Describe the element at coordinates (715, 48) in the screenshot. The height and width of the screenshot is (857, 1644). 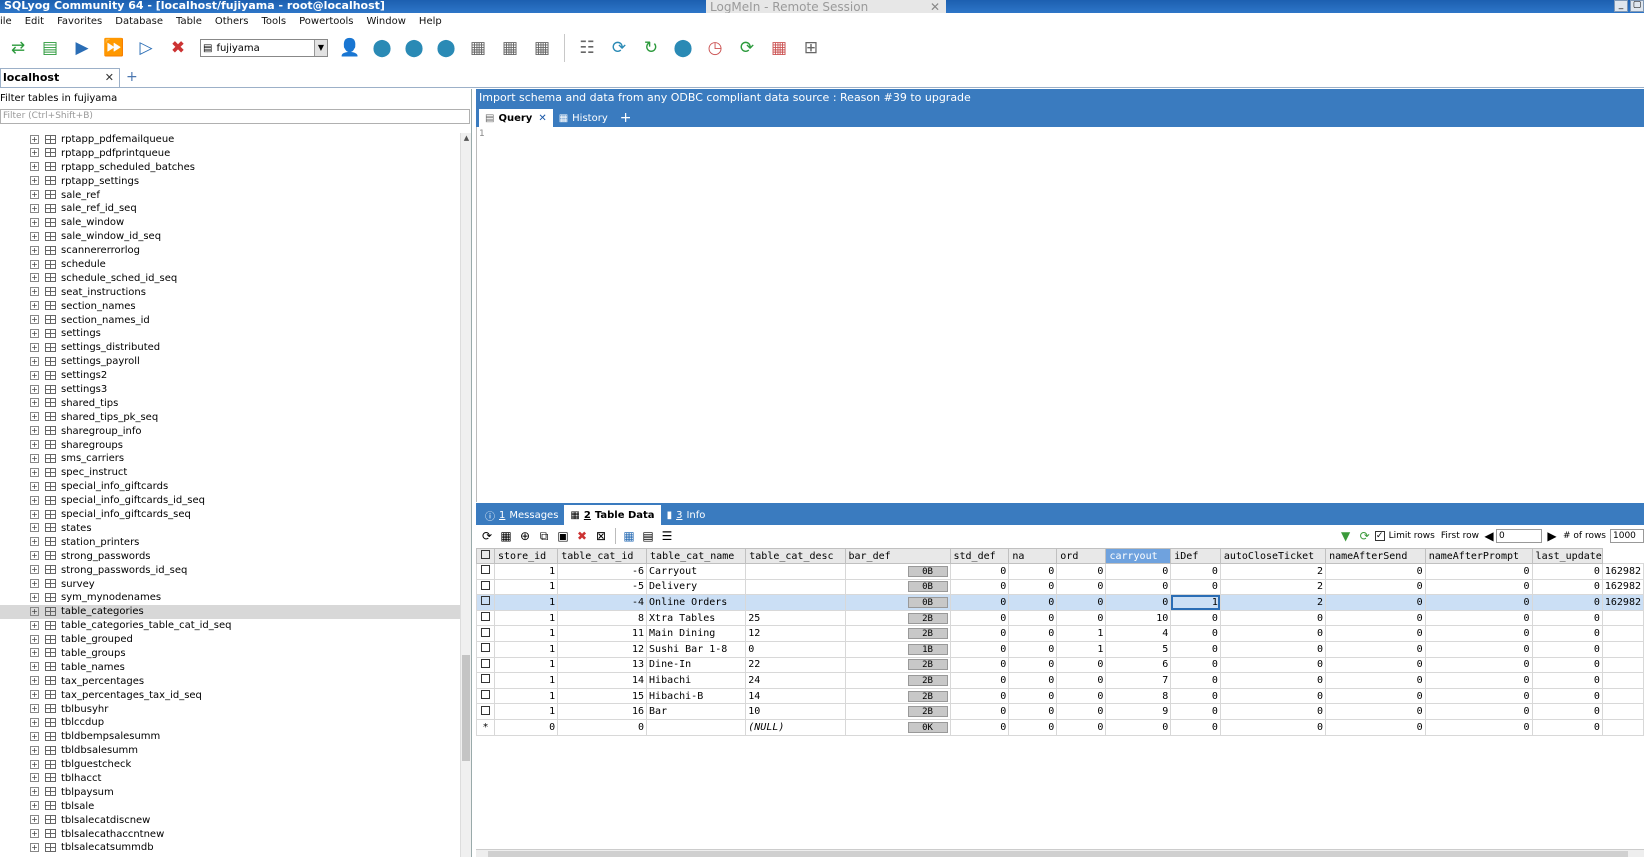
I see `scheduler-icon: ◷` at that location.